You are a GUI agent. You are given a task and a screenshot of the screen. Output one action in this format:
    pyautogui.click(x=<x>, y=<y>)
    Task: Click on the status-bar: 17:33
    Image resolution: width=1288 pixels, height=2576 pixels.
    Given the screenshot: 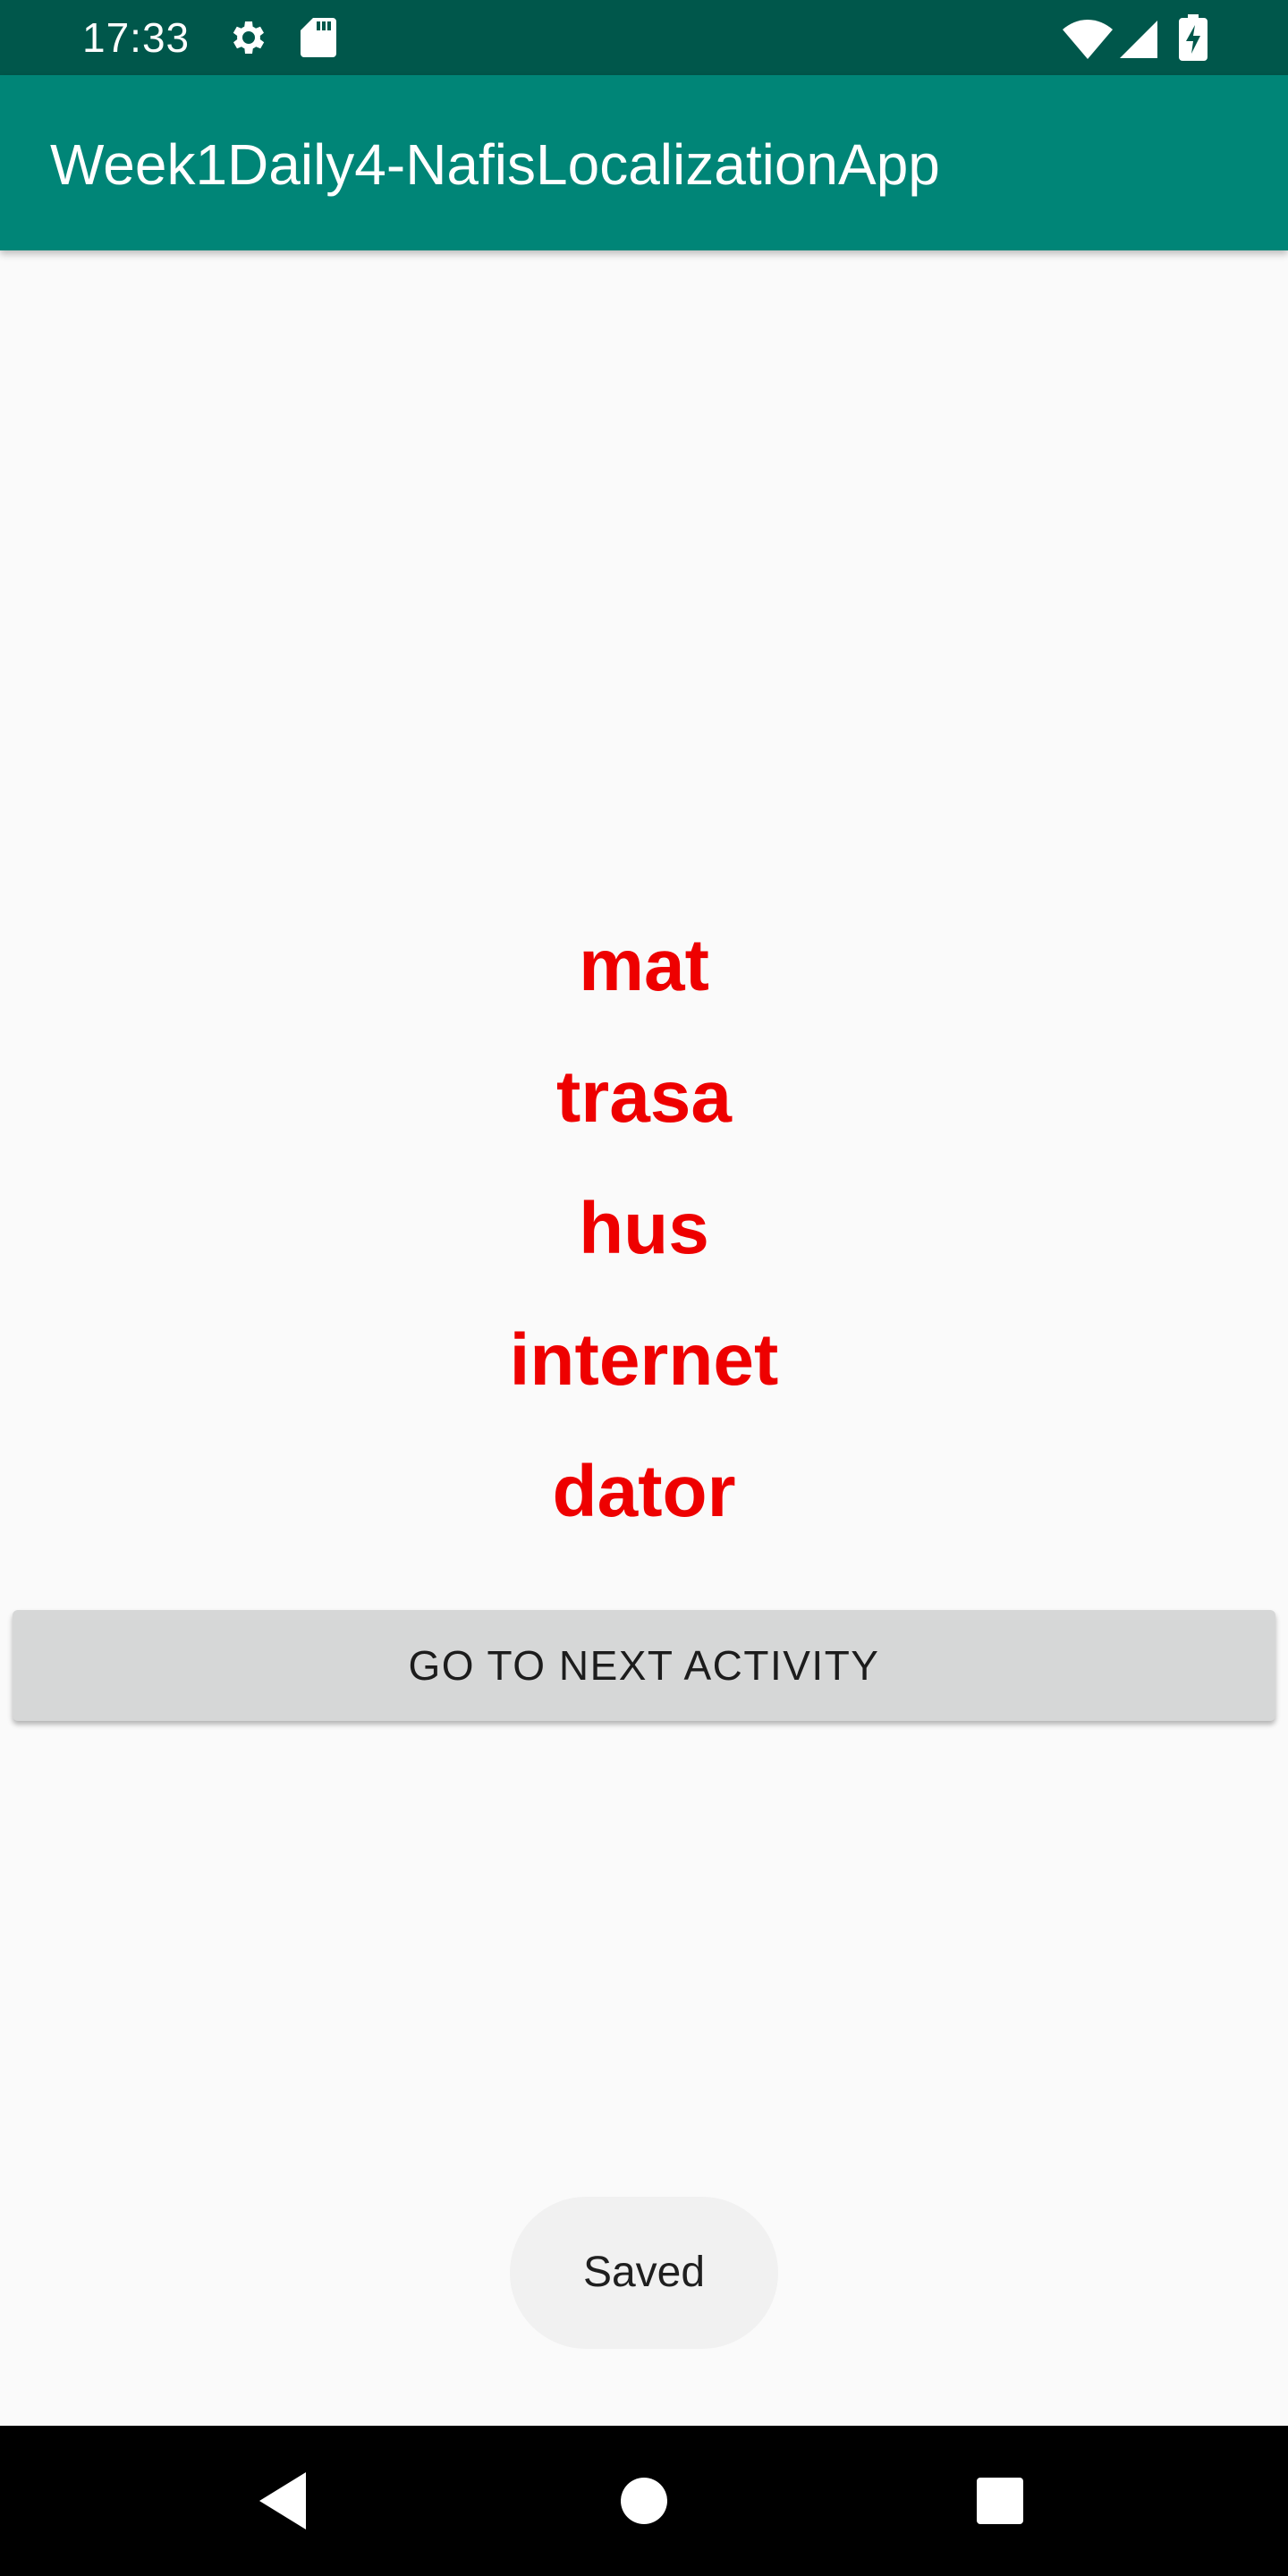 What is the action you would take?
    pyautogui.click(x=644, y=37)
    